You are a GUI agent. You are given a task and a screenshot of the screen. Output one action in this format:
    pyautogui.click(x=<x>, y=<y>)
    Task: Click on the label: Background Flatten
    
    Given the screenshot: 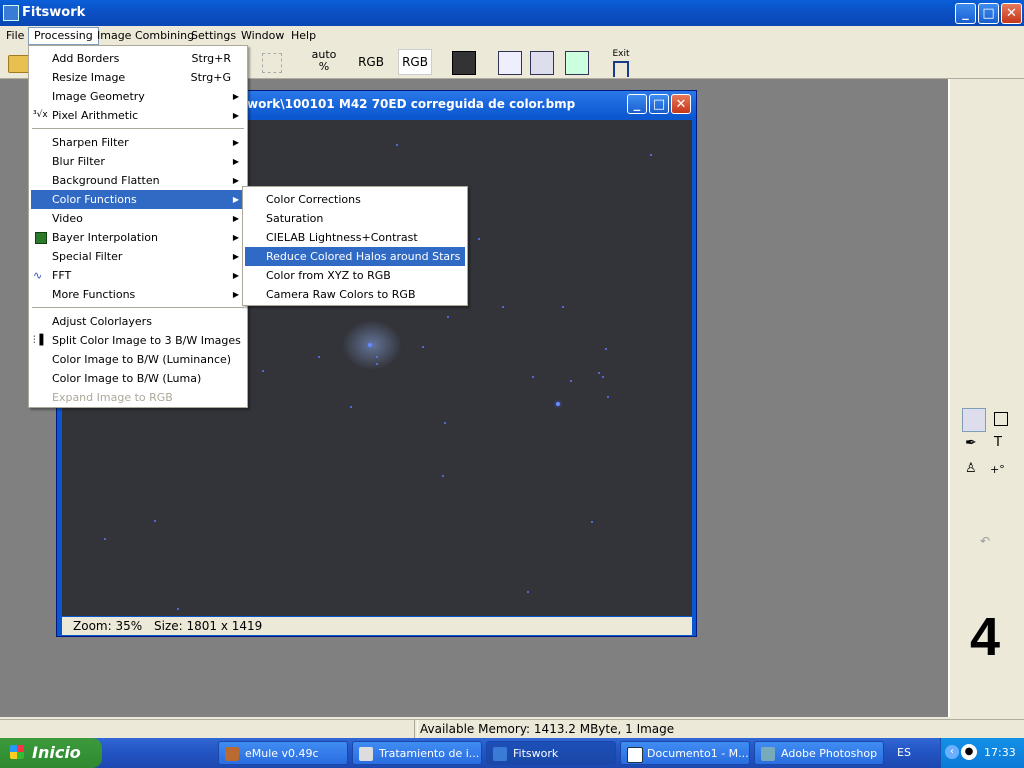 What is the action you would take?
    pyautogui.click(x=106, y=180)
    